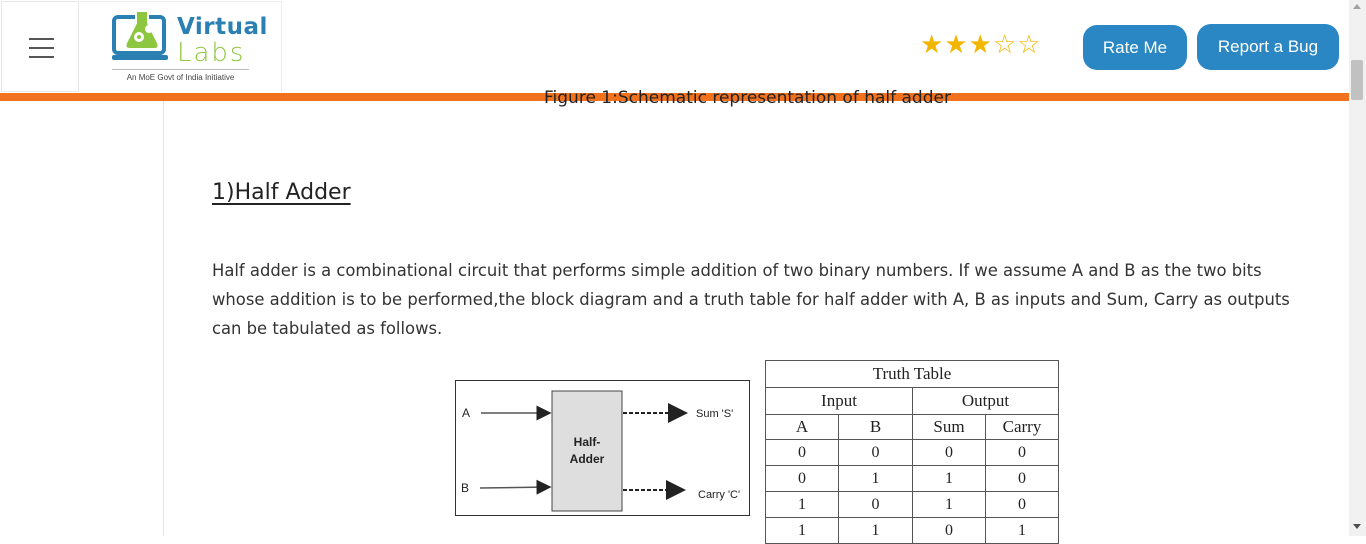 Image resolution: width=1366 pixels, height=544 pixels. I want to click on rating-stars: ★★★☆☆, so click(981, 45).